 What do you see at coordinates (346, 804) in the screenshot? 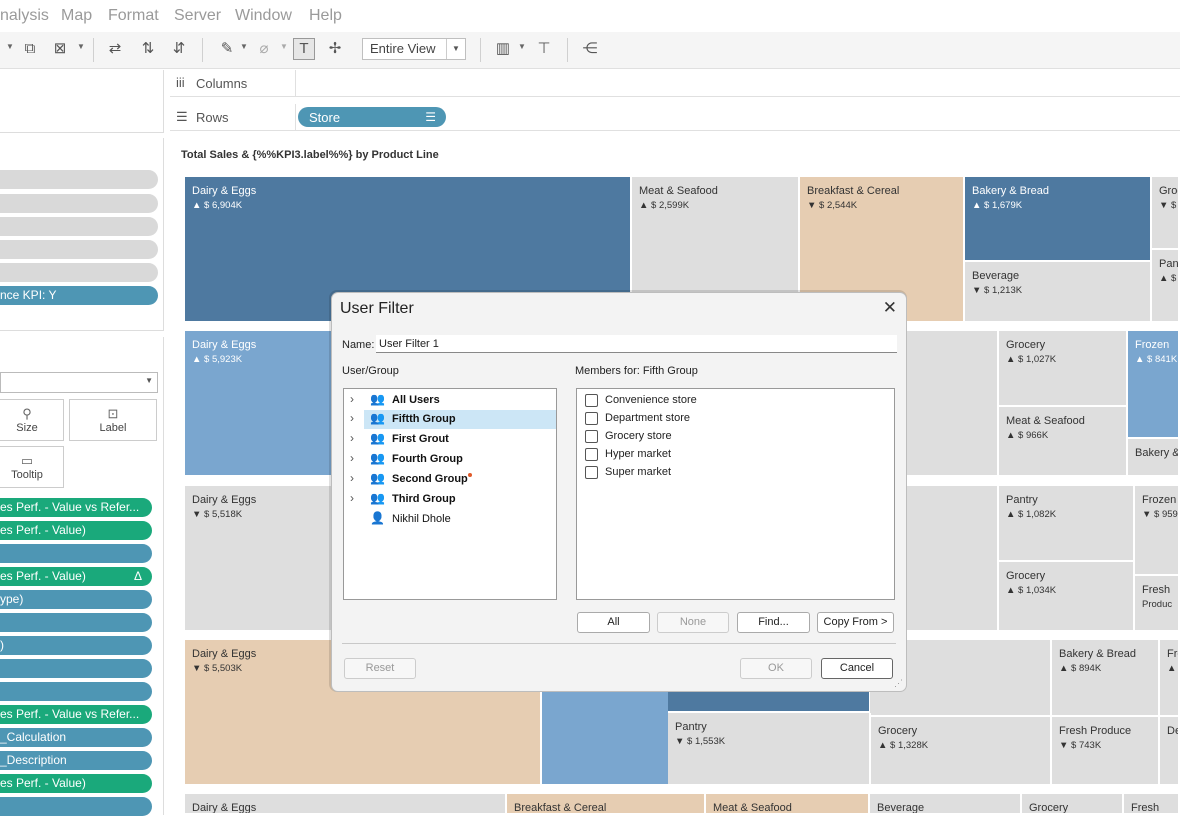
I see `treemap-tile: Dairy & Eggs` at bounding box center [346, 804].